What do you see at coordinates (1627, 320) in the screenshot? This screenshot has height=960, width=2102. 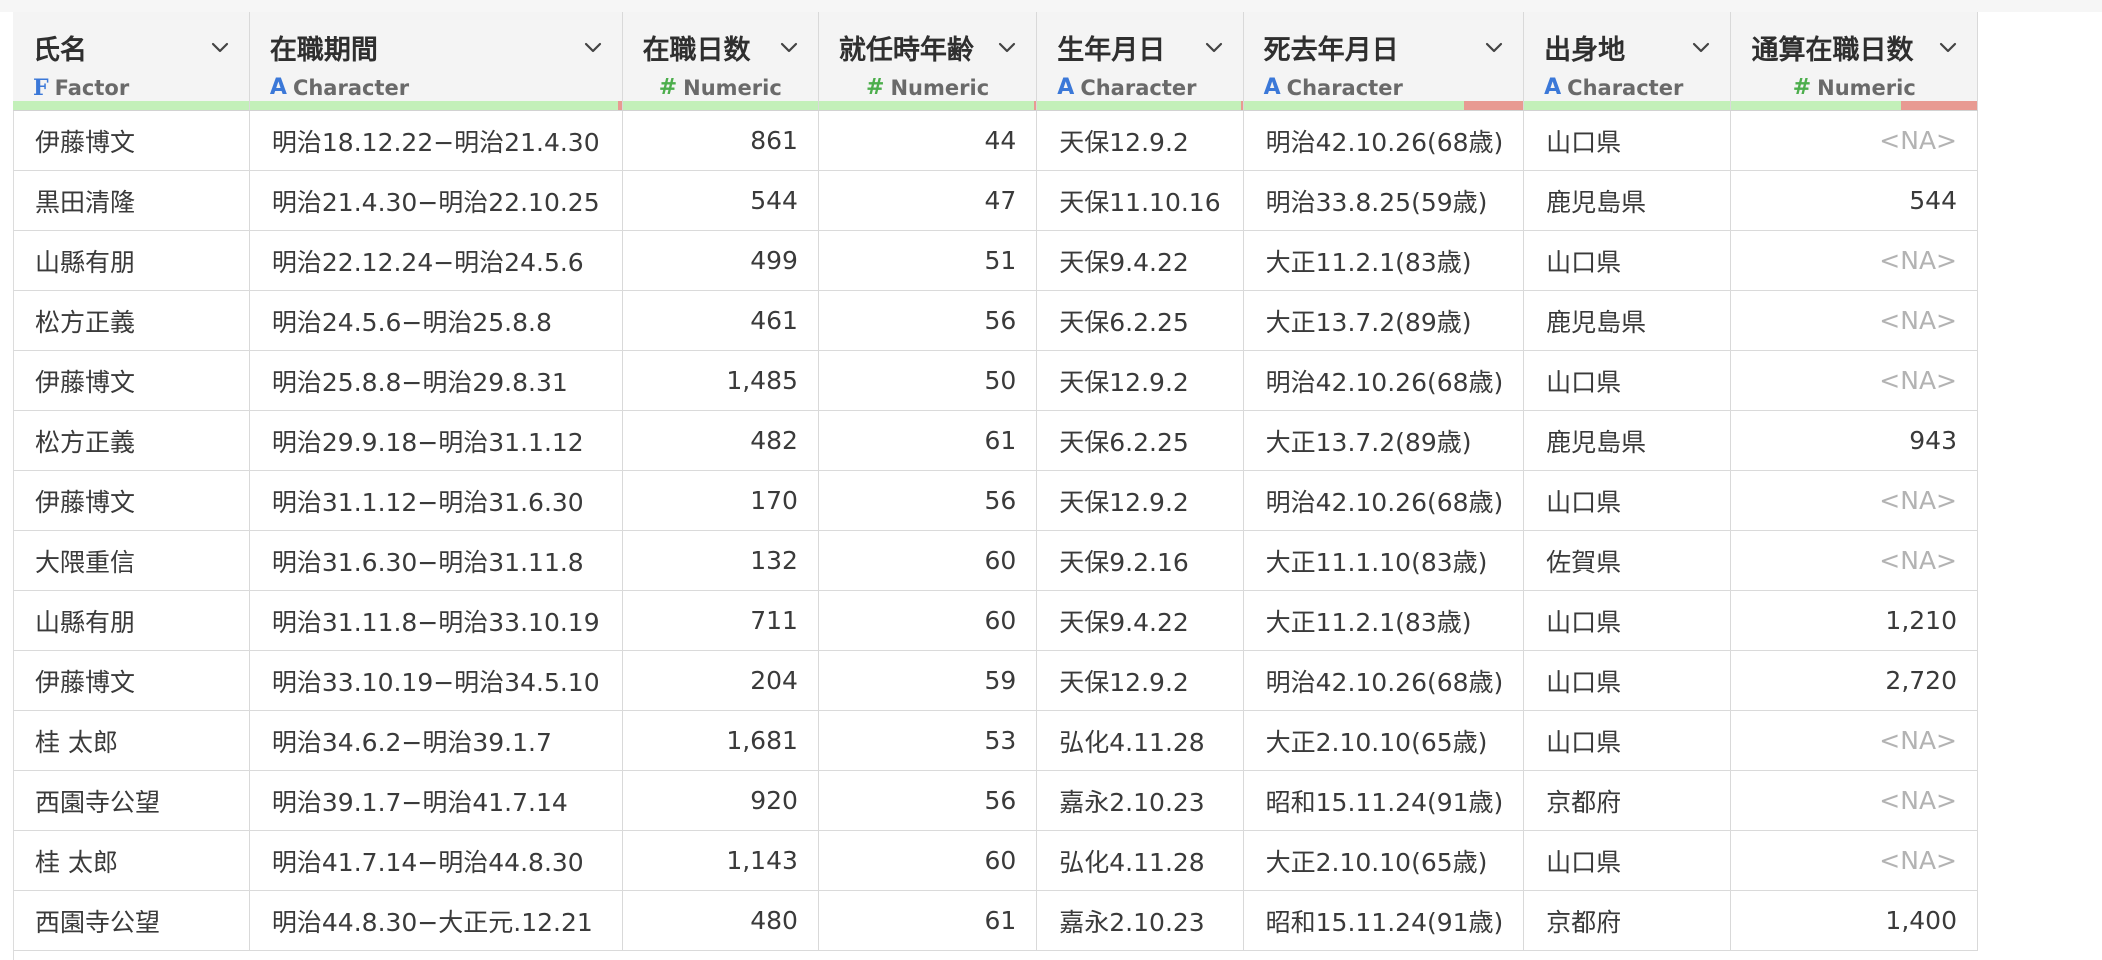 I see `cell-origin: 鹿児島県` at bounding box center [1627, 320].